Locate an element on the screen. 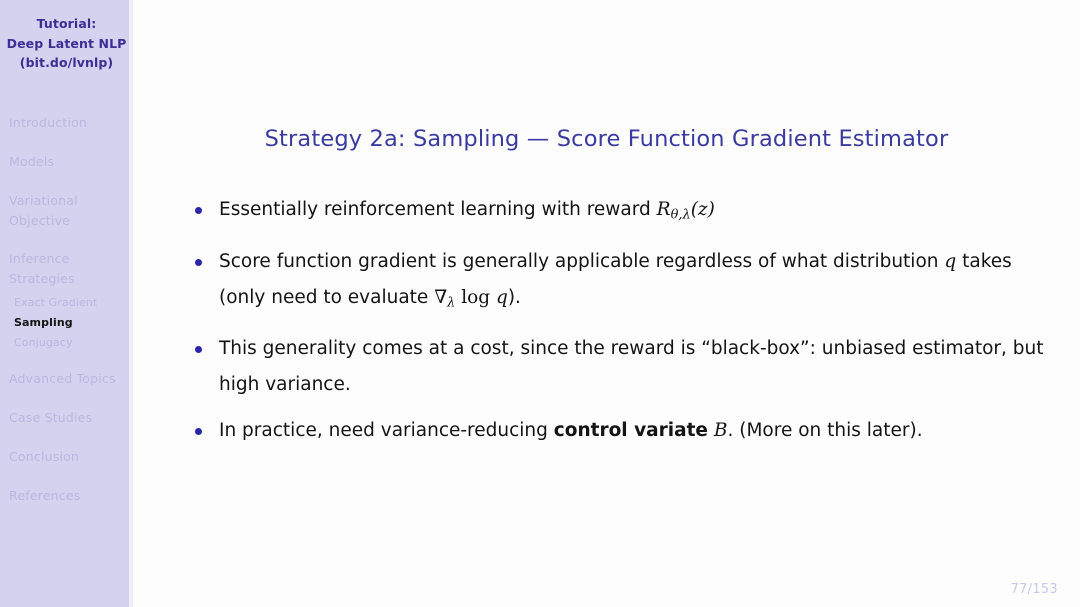  bullet-1-math-subscript: θ,λ is located at coordinates (680, 215).